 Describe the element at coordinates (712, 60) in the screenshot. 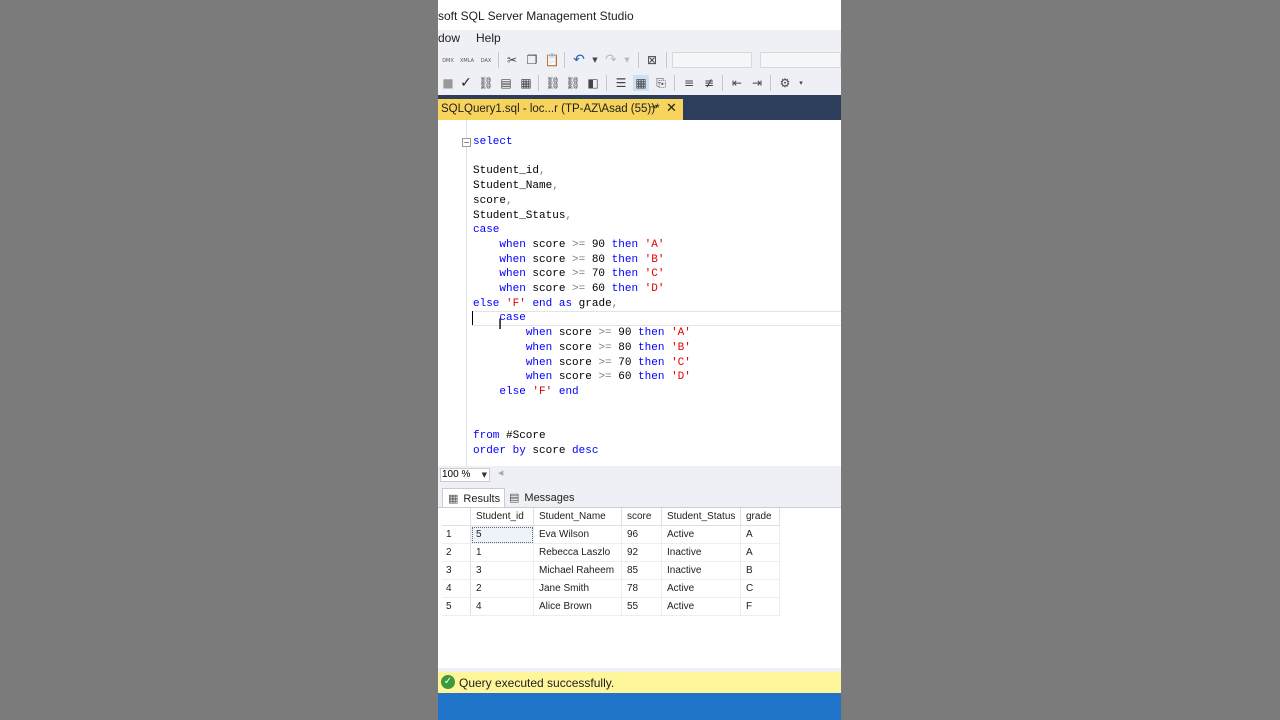

I see `solution-config-dropdown` at that location.